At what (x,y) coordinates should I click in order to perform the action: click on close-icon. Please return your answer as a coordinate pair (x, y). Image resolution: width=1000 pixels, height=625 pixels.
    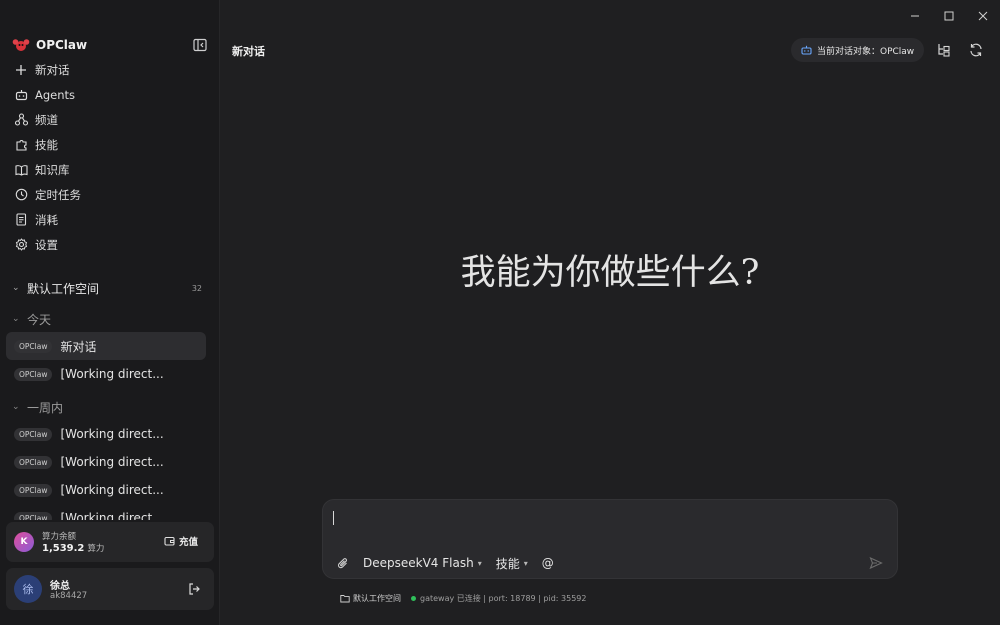
    Looking at the image, I should click on (983, 16).